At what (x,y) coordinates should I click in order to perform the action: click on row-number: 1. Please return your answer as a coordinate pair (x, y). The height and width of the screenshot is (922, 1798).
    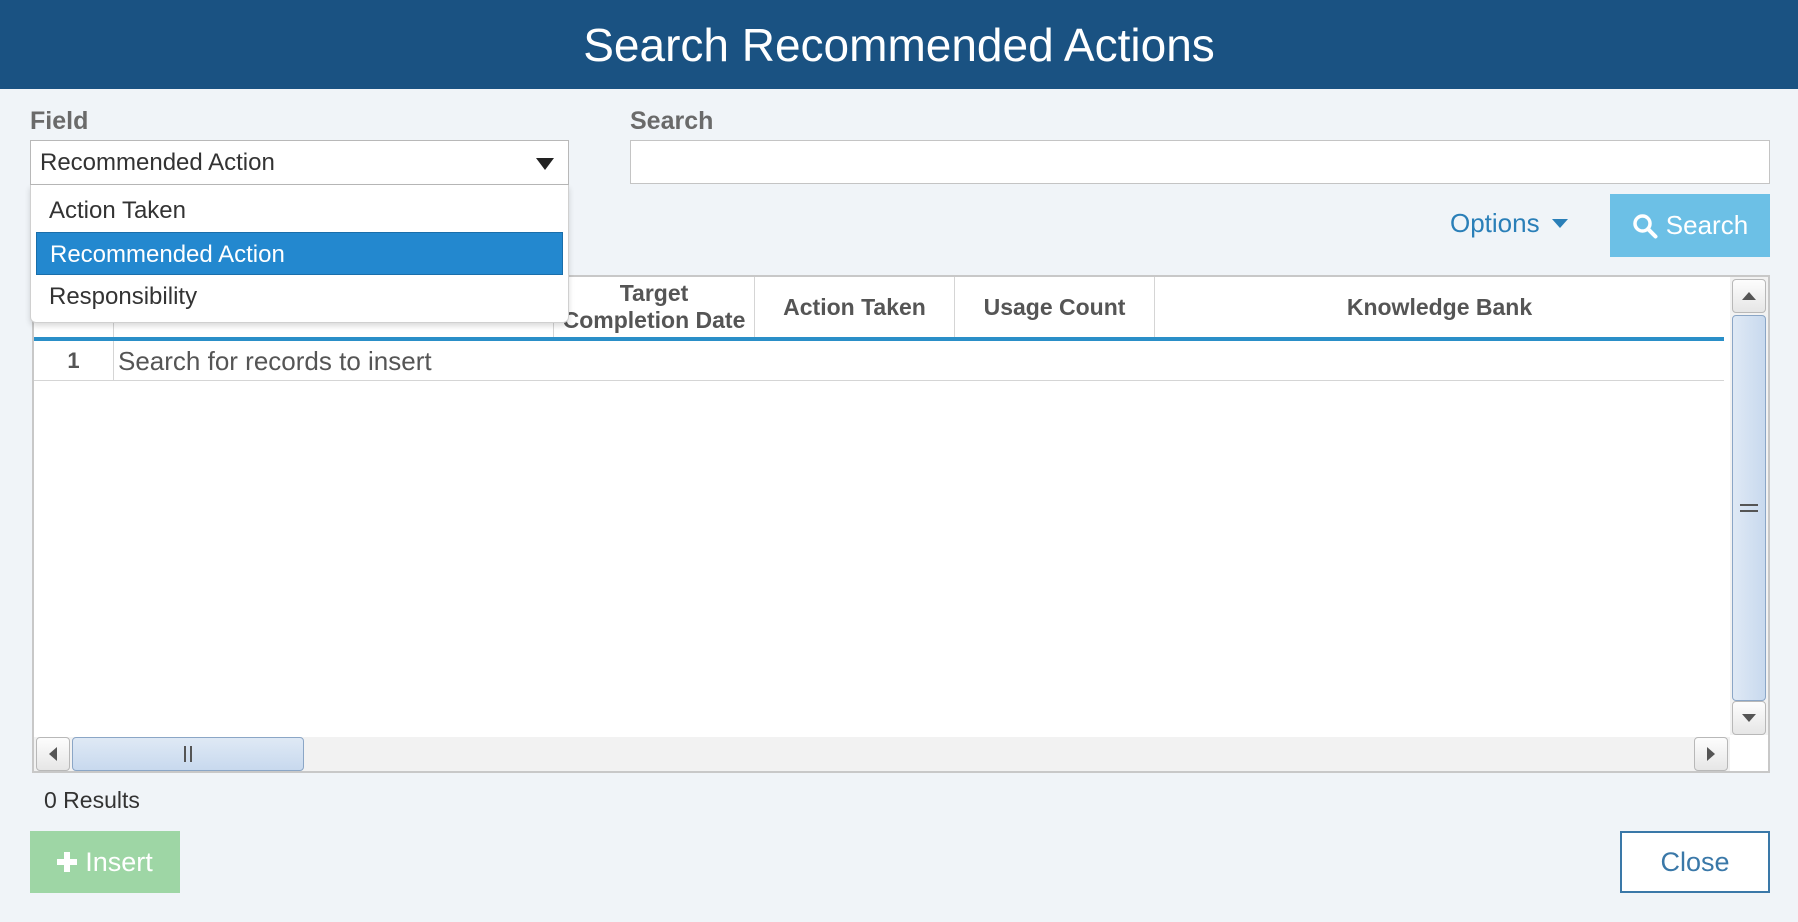
    Looking at the image, I should click on (74, 361).